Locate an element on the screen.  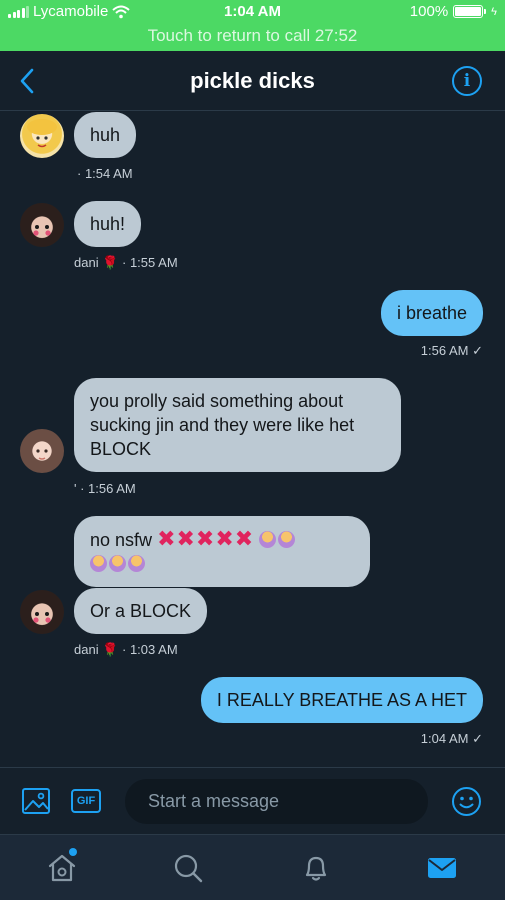
battery-group: 100% ϟ is located at coordinates (453, 11).